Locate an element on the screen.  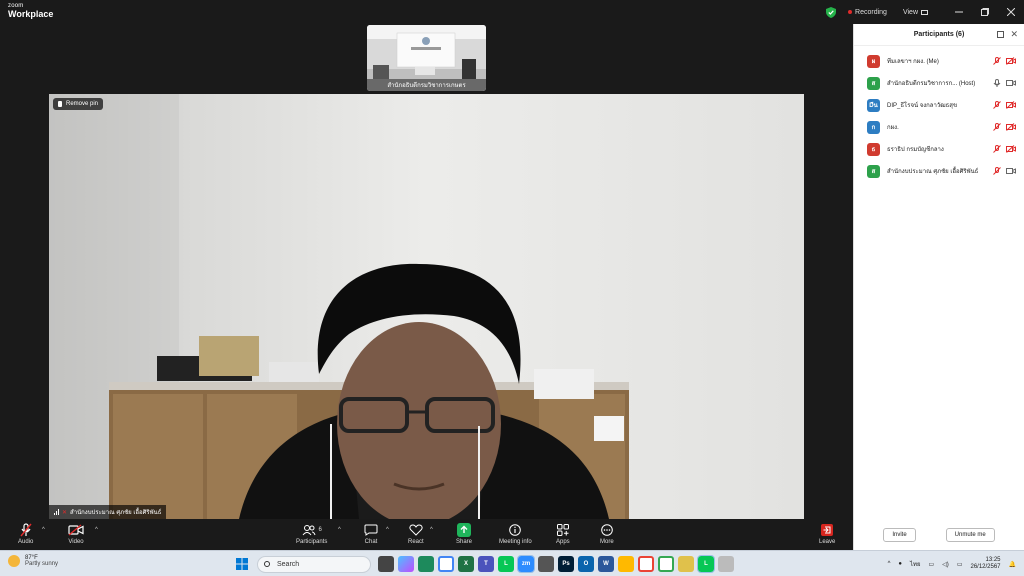
battery-icon: ▭ is located at coordinates (960, 564).